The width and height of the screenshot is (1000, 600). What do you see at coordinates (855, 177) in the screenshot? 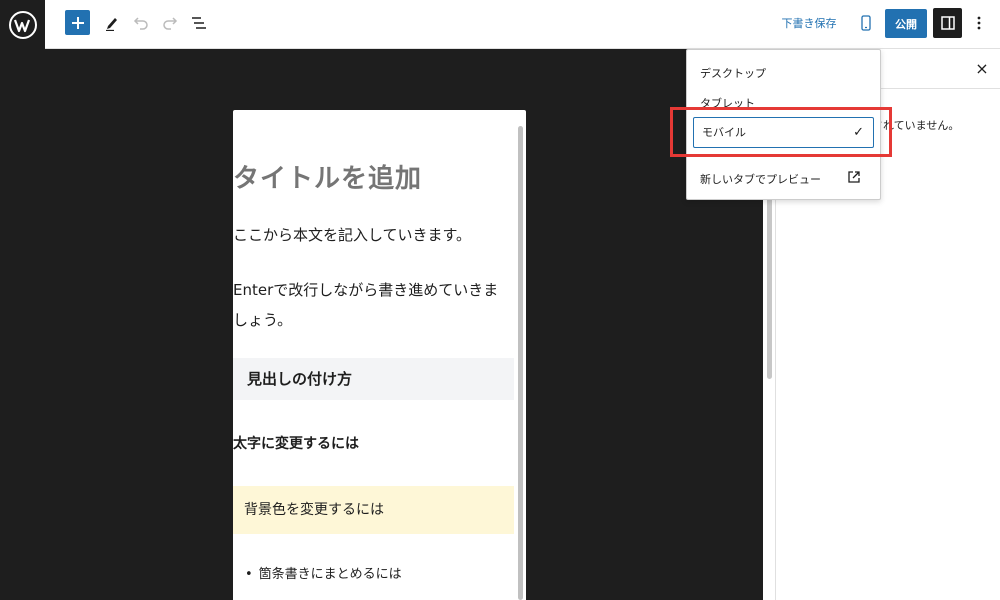
I see `external-link-icon` at bounding box center [855, 177].